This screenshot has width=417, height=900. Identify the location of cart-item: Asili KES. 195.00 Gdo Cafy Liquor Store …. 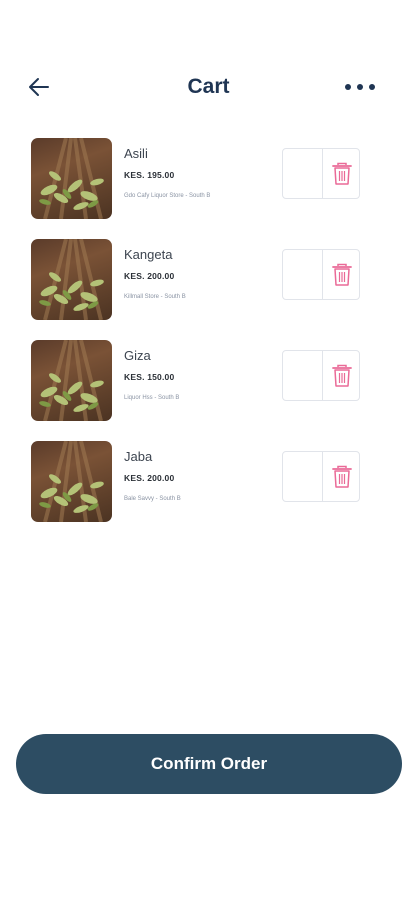
(208, 186).